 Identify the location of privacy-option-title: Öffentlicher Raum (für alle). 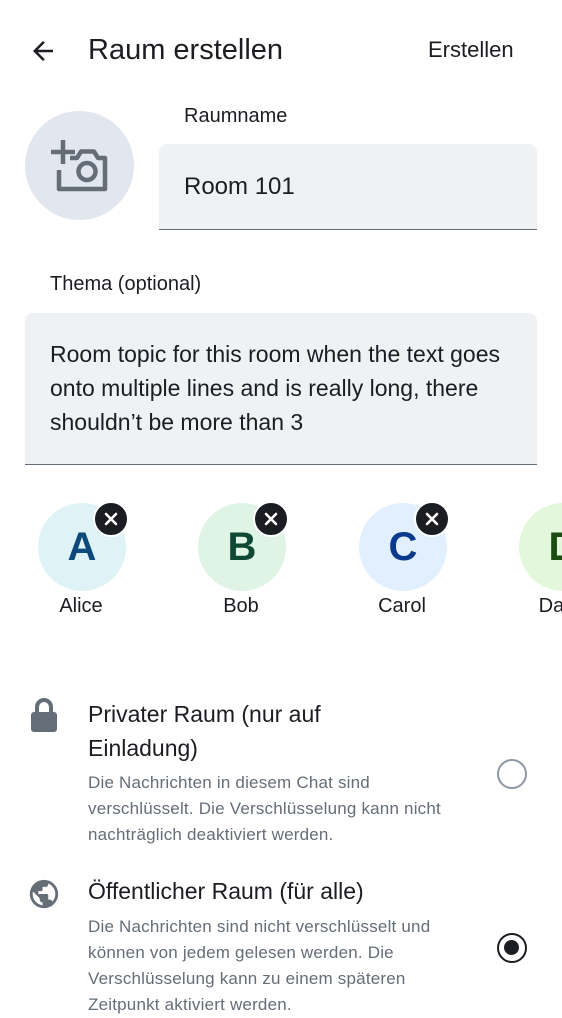
(226, 891).